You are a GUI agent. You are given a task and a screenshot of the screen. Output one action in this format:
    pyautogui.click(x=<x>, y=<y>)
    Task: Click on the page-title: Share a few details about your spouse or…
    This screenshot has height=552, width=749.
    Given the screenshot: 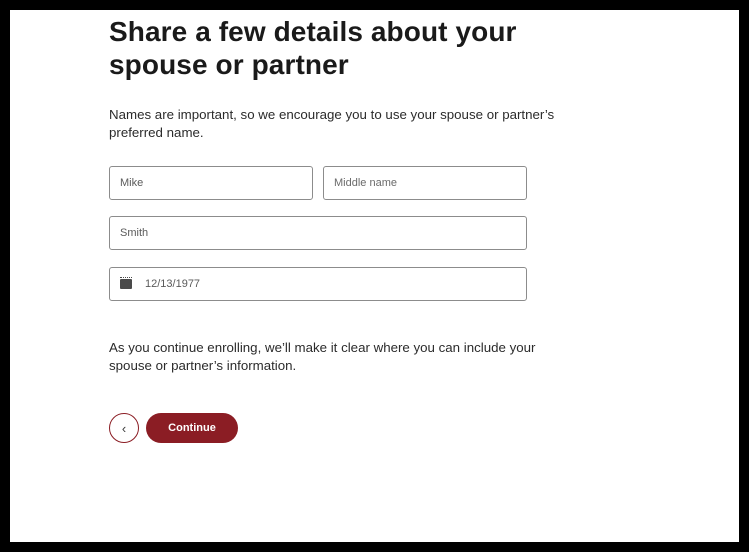 What is the action you would take?
    pyautogui.click(x=313, y=48)
    